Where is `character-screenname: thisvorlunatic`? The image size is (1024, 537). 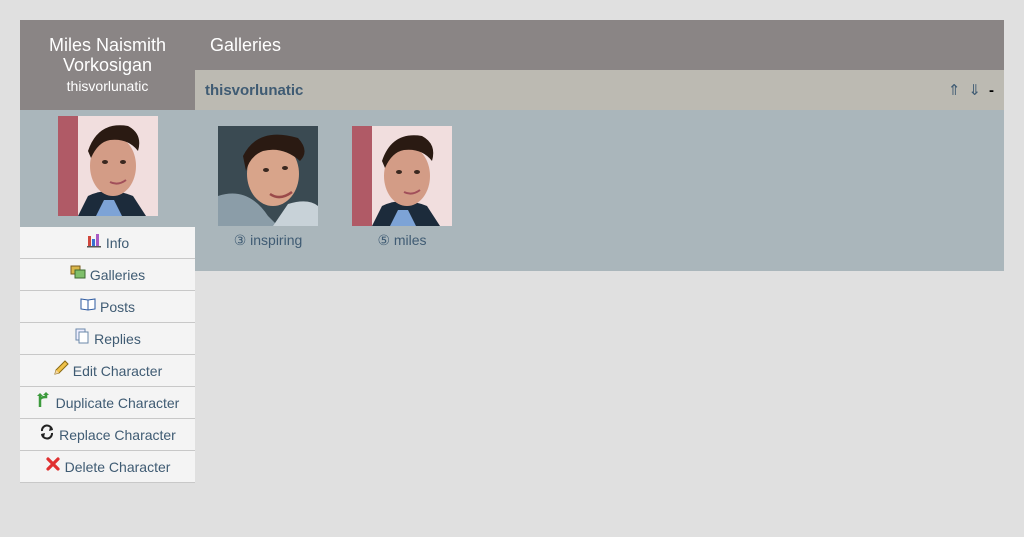 character-screenname: thisvorlunatic is located at coordinates (107, 86).